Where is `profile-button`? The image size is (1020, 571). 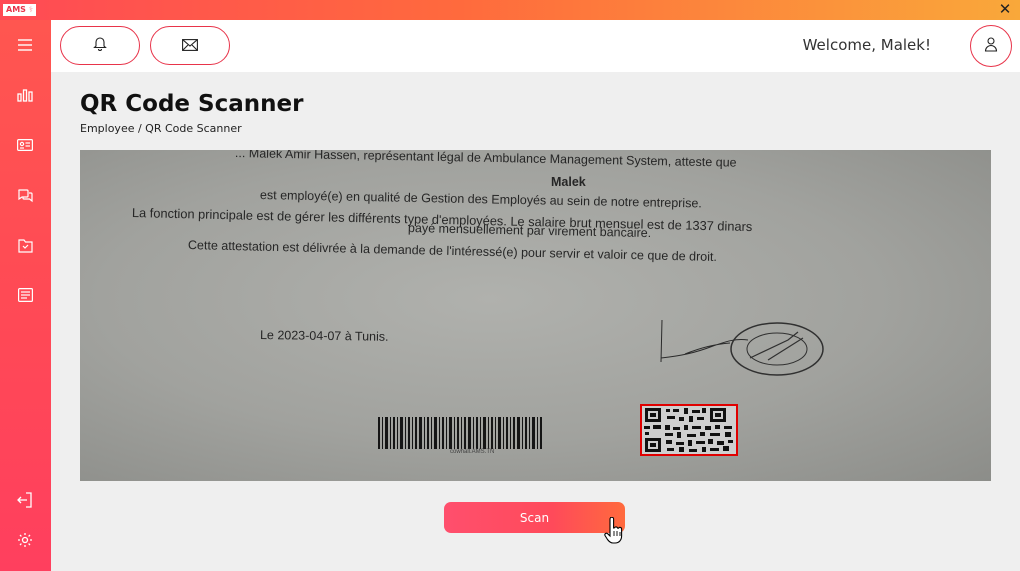 profile-button is located at coordinates (991, 46).